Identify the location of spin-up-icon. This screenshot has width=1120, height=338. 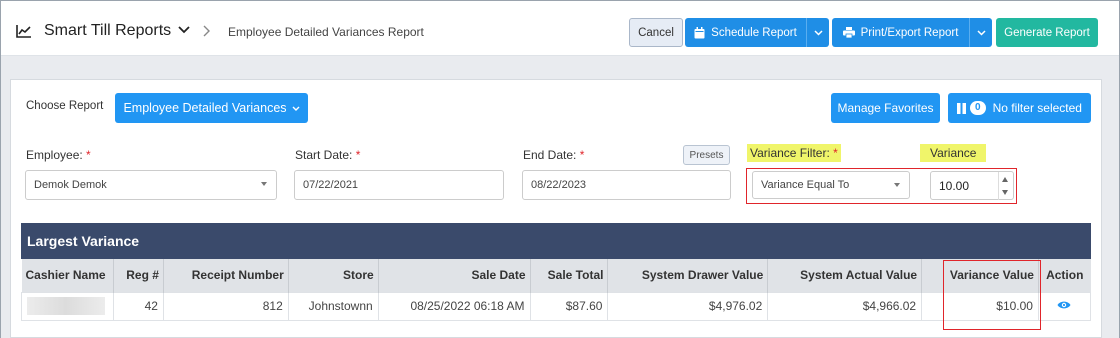
(1005, 179).